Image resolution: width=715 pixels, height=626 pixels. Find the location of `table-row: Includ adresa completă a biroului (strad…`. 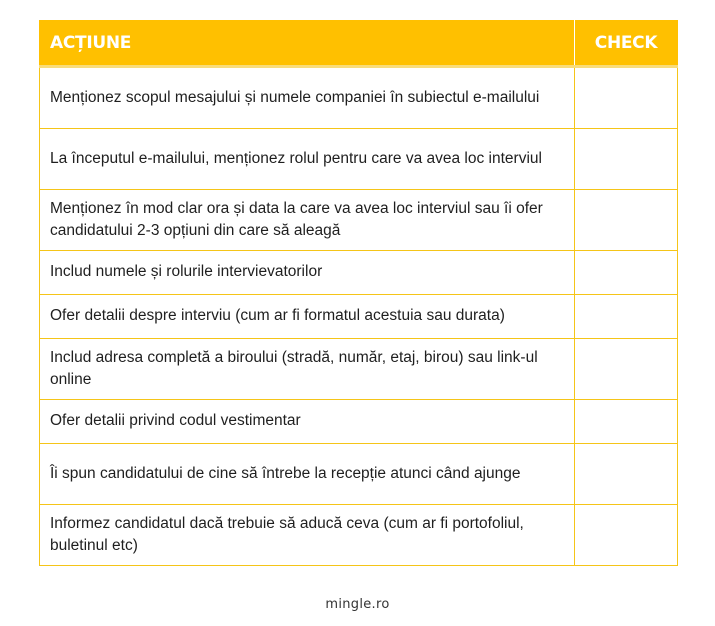

table-row: Includ adresa completă a biroului (strad… is located at coordinates (358, 369).